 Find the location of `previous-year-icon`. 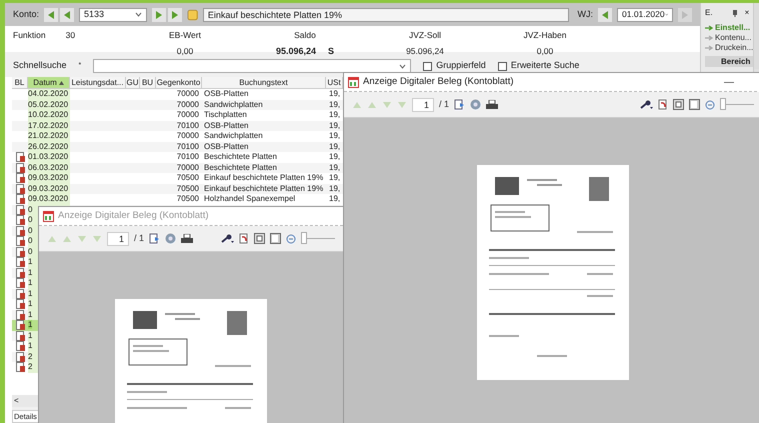

previous-year-icon is located at coordinates (605, 15).